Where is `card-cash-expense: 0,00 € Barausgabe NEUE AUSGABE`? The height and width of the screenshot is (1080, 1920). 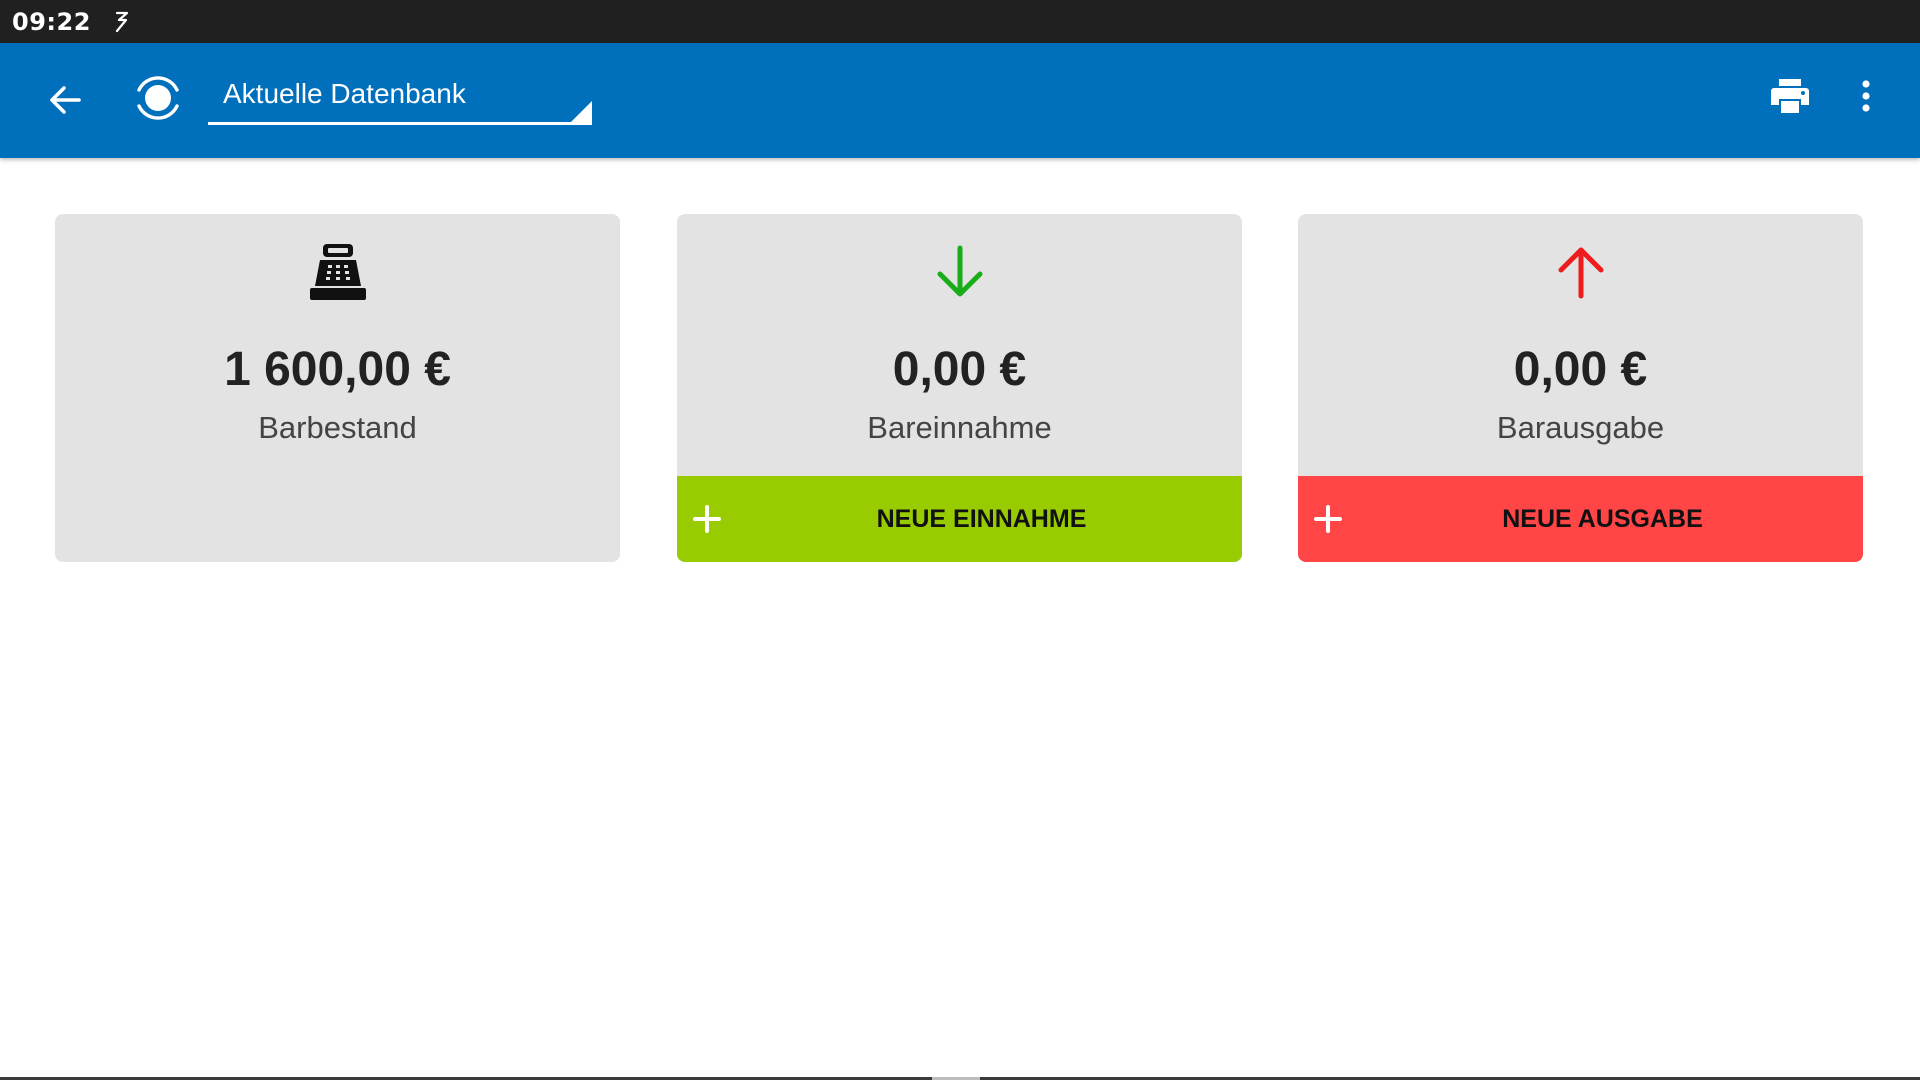 card-cash-expense: 0,00 € Barausgabe NEUE AUSGABE is located at coordinates (1580, 388).